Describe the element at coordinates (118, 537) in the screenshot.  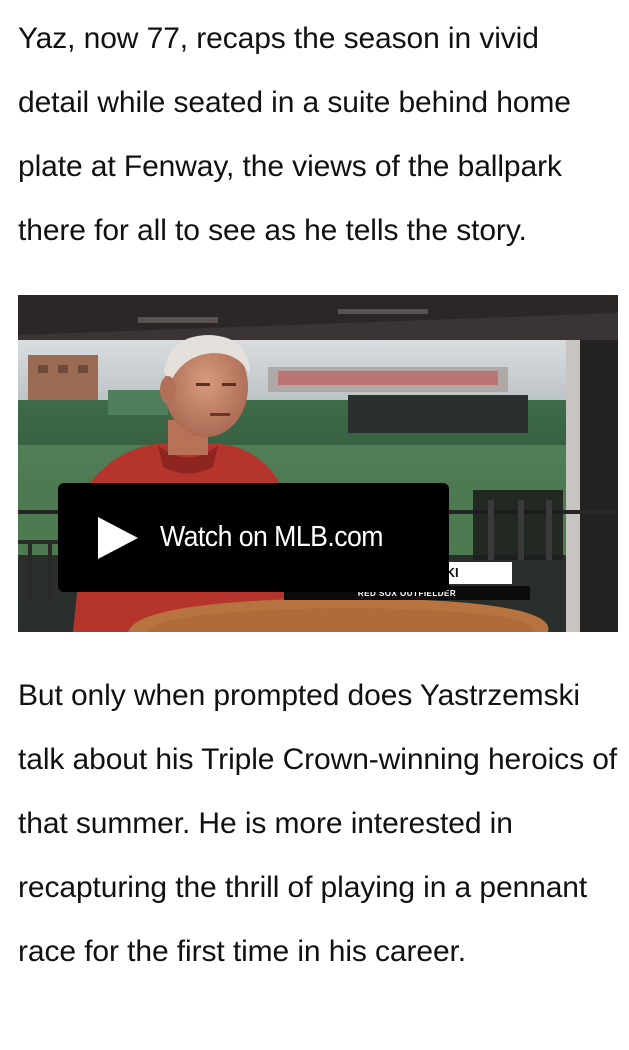
I see `play-icon` at that location.